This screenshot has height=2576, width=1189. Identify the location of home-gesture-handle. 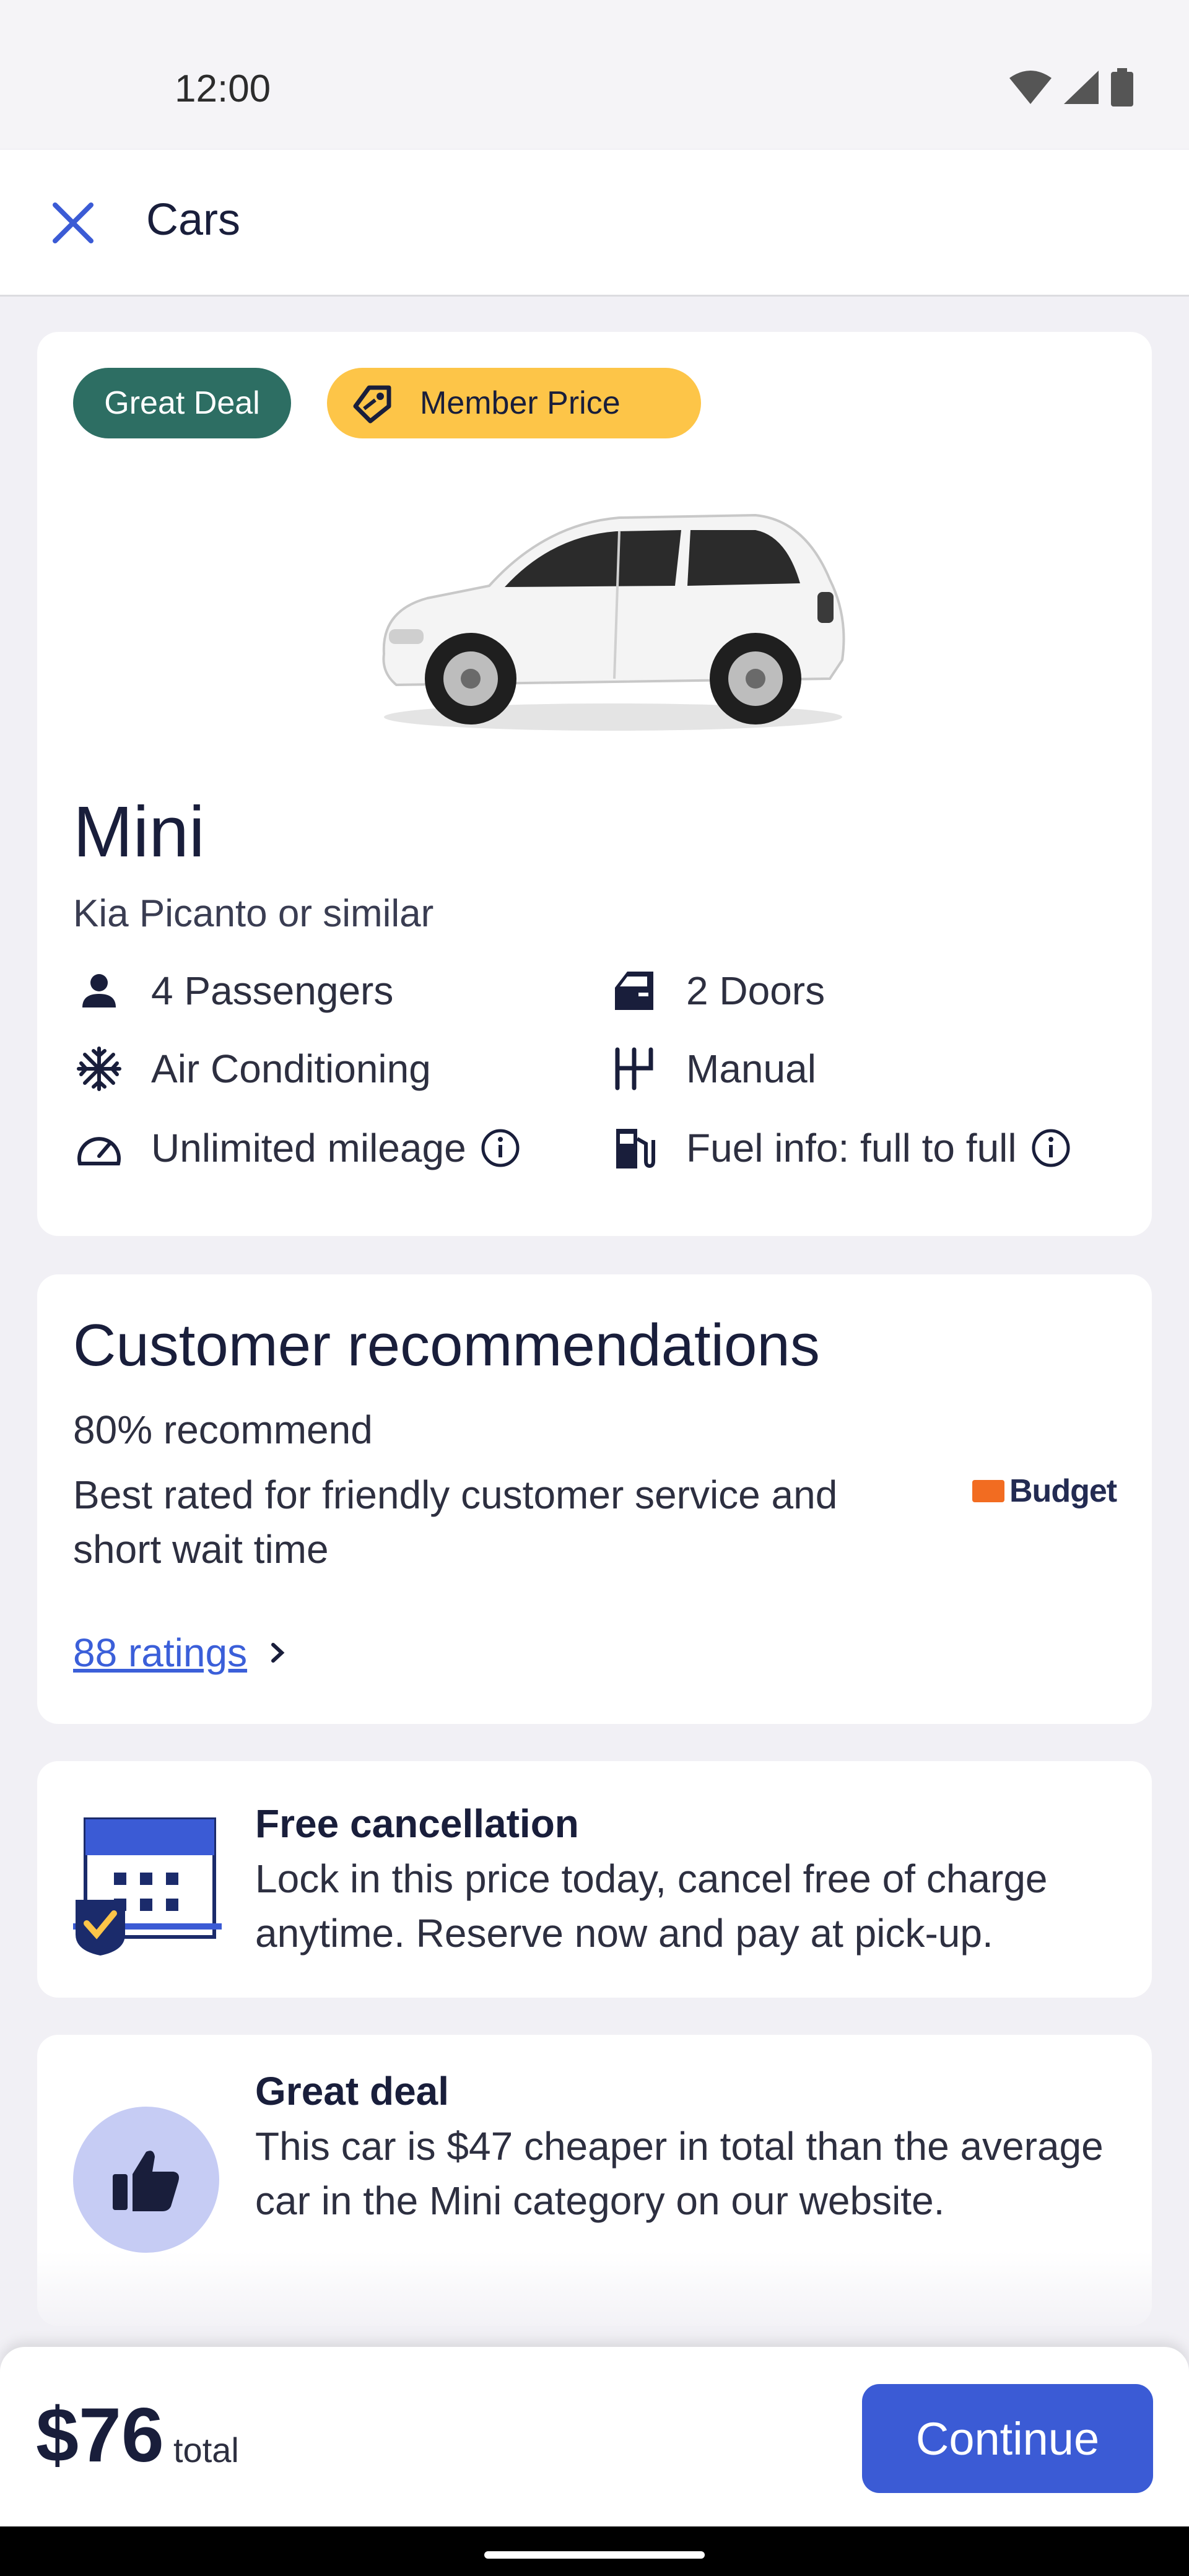
(594, 2555).